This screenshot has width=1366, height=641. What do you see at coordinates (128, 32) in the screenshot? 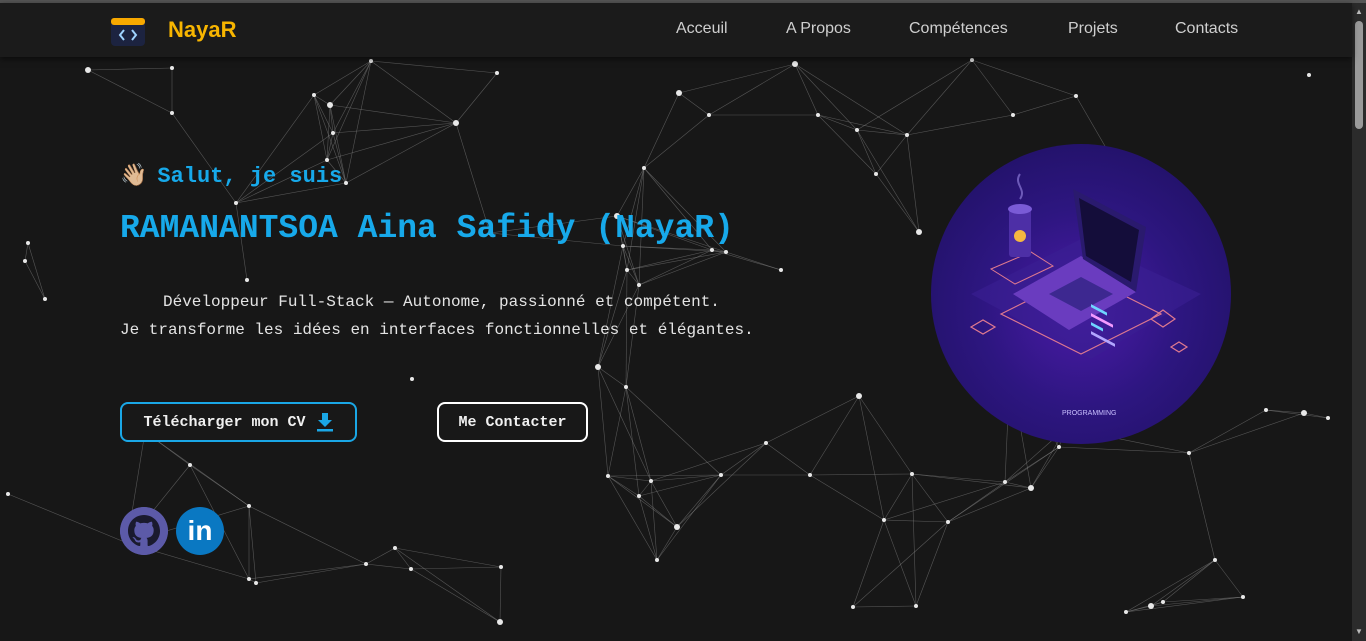
I see `code-window-icon` at bounding box center [128, 32].